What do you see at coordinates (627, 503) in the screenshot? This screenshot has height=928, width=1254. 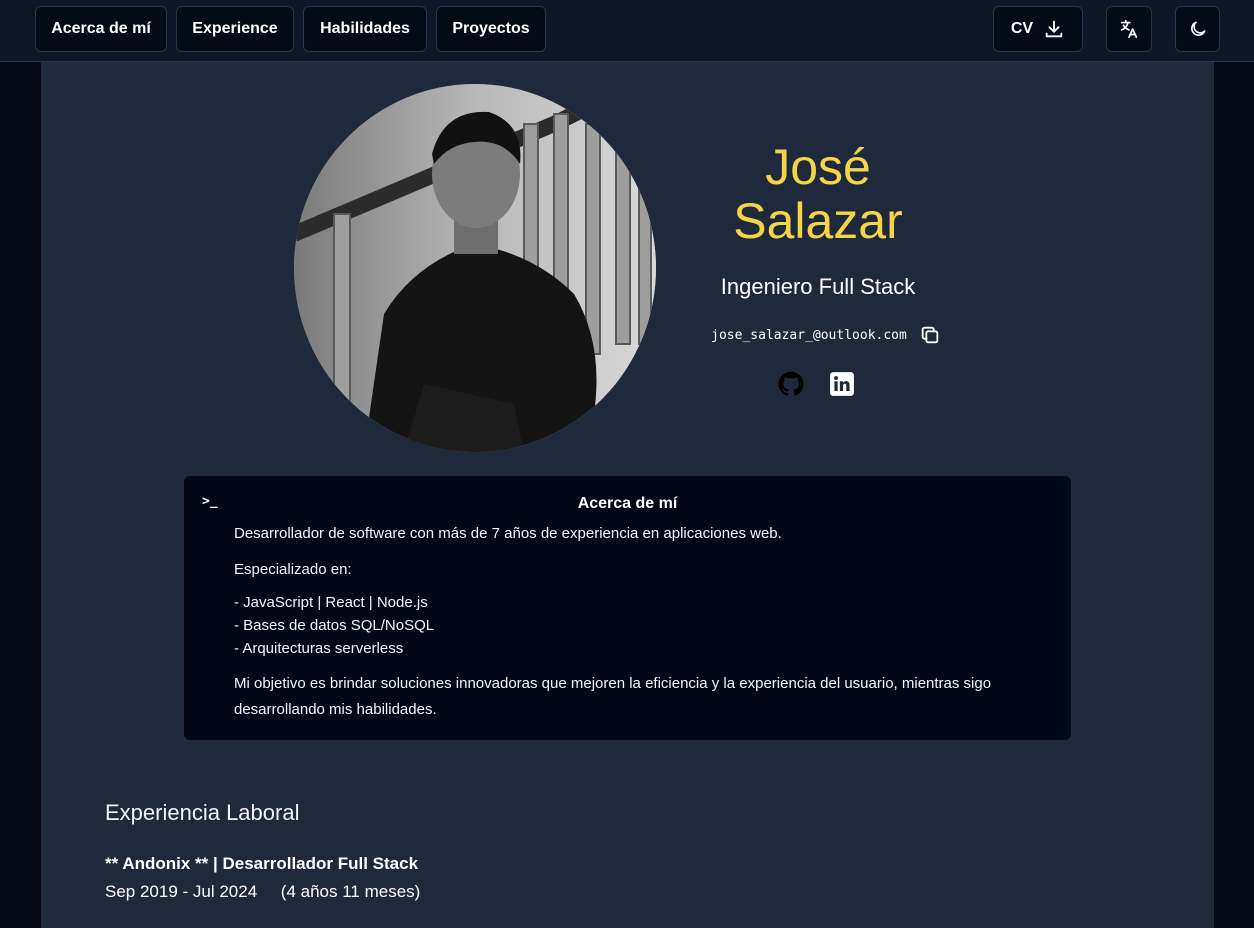 I see `about-title: Acerca de mí` at bounding box center [627, 503].